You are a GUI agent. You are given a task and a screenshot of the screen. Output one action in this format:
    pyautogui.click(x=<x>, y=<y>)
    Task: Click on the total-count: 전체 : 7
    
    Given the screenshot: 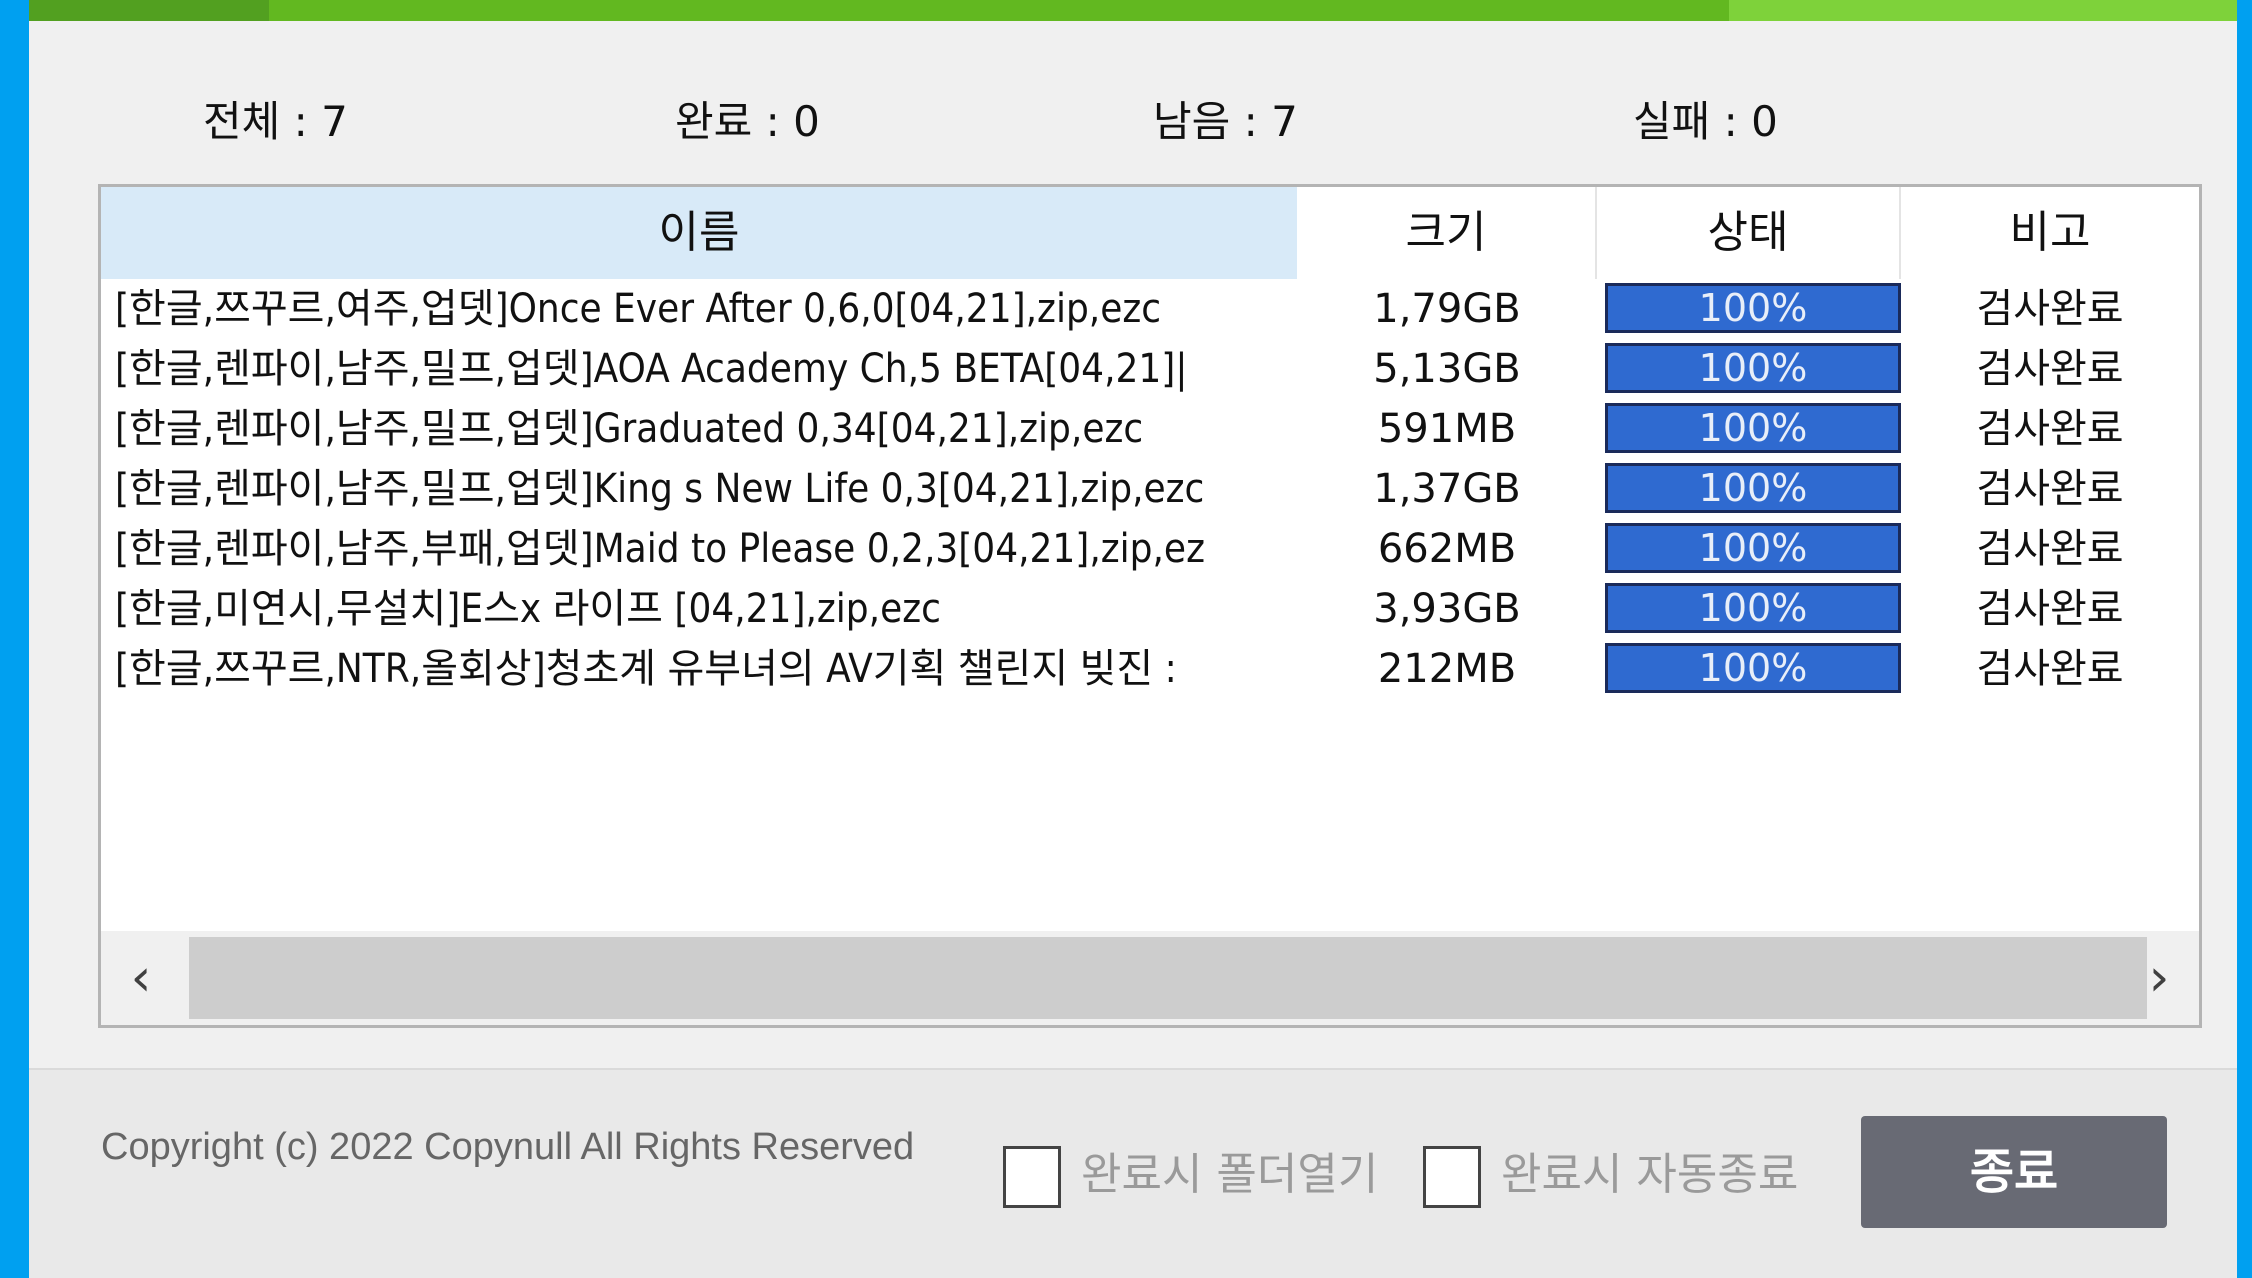 What is the action you would take?
    pyautogui.click(x=275, y=121)
    